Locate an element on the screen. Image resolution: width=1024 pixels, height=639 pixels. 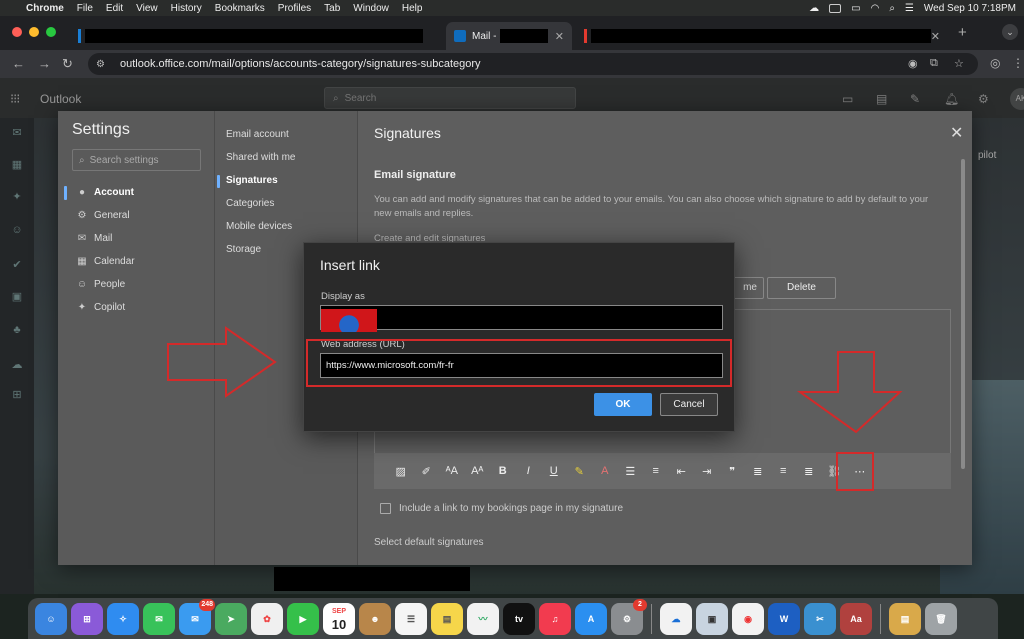
browser-tab-3: ✕ is located at coordinates (762, 36).